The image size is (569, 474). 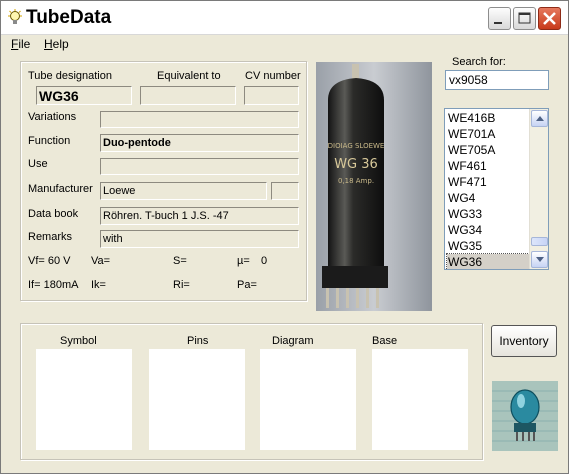 I want to click on list-item: WE416B, so click(x=488, y=118).